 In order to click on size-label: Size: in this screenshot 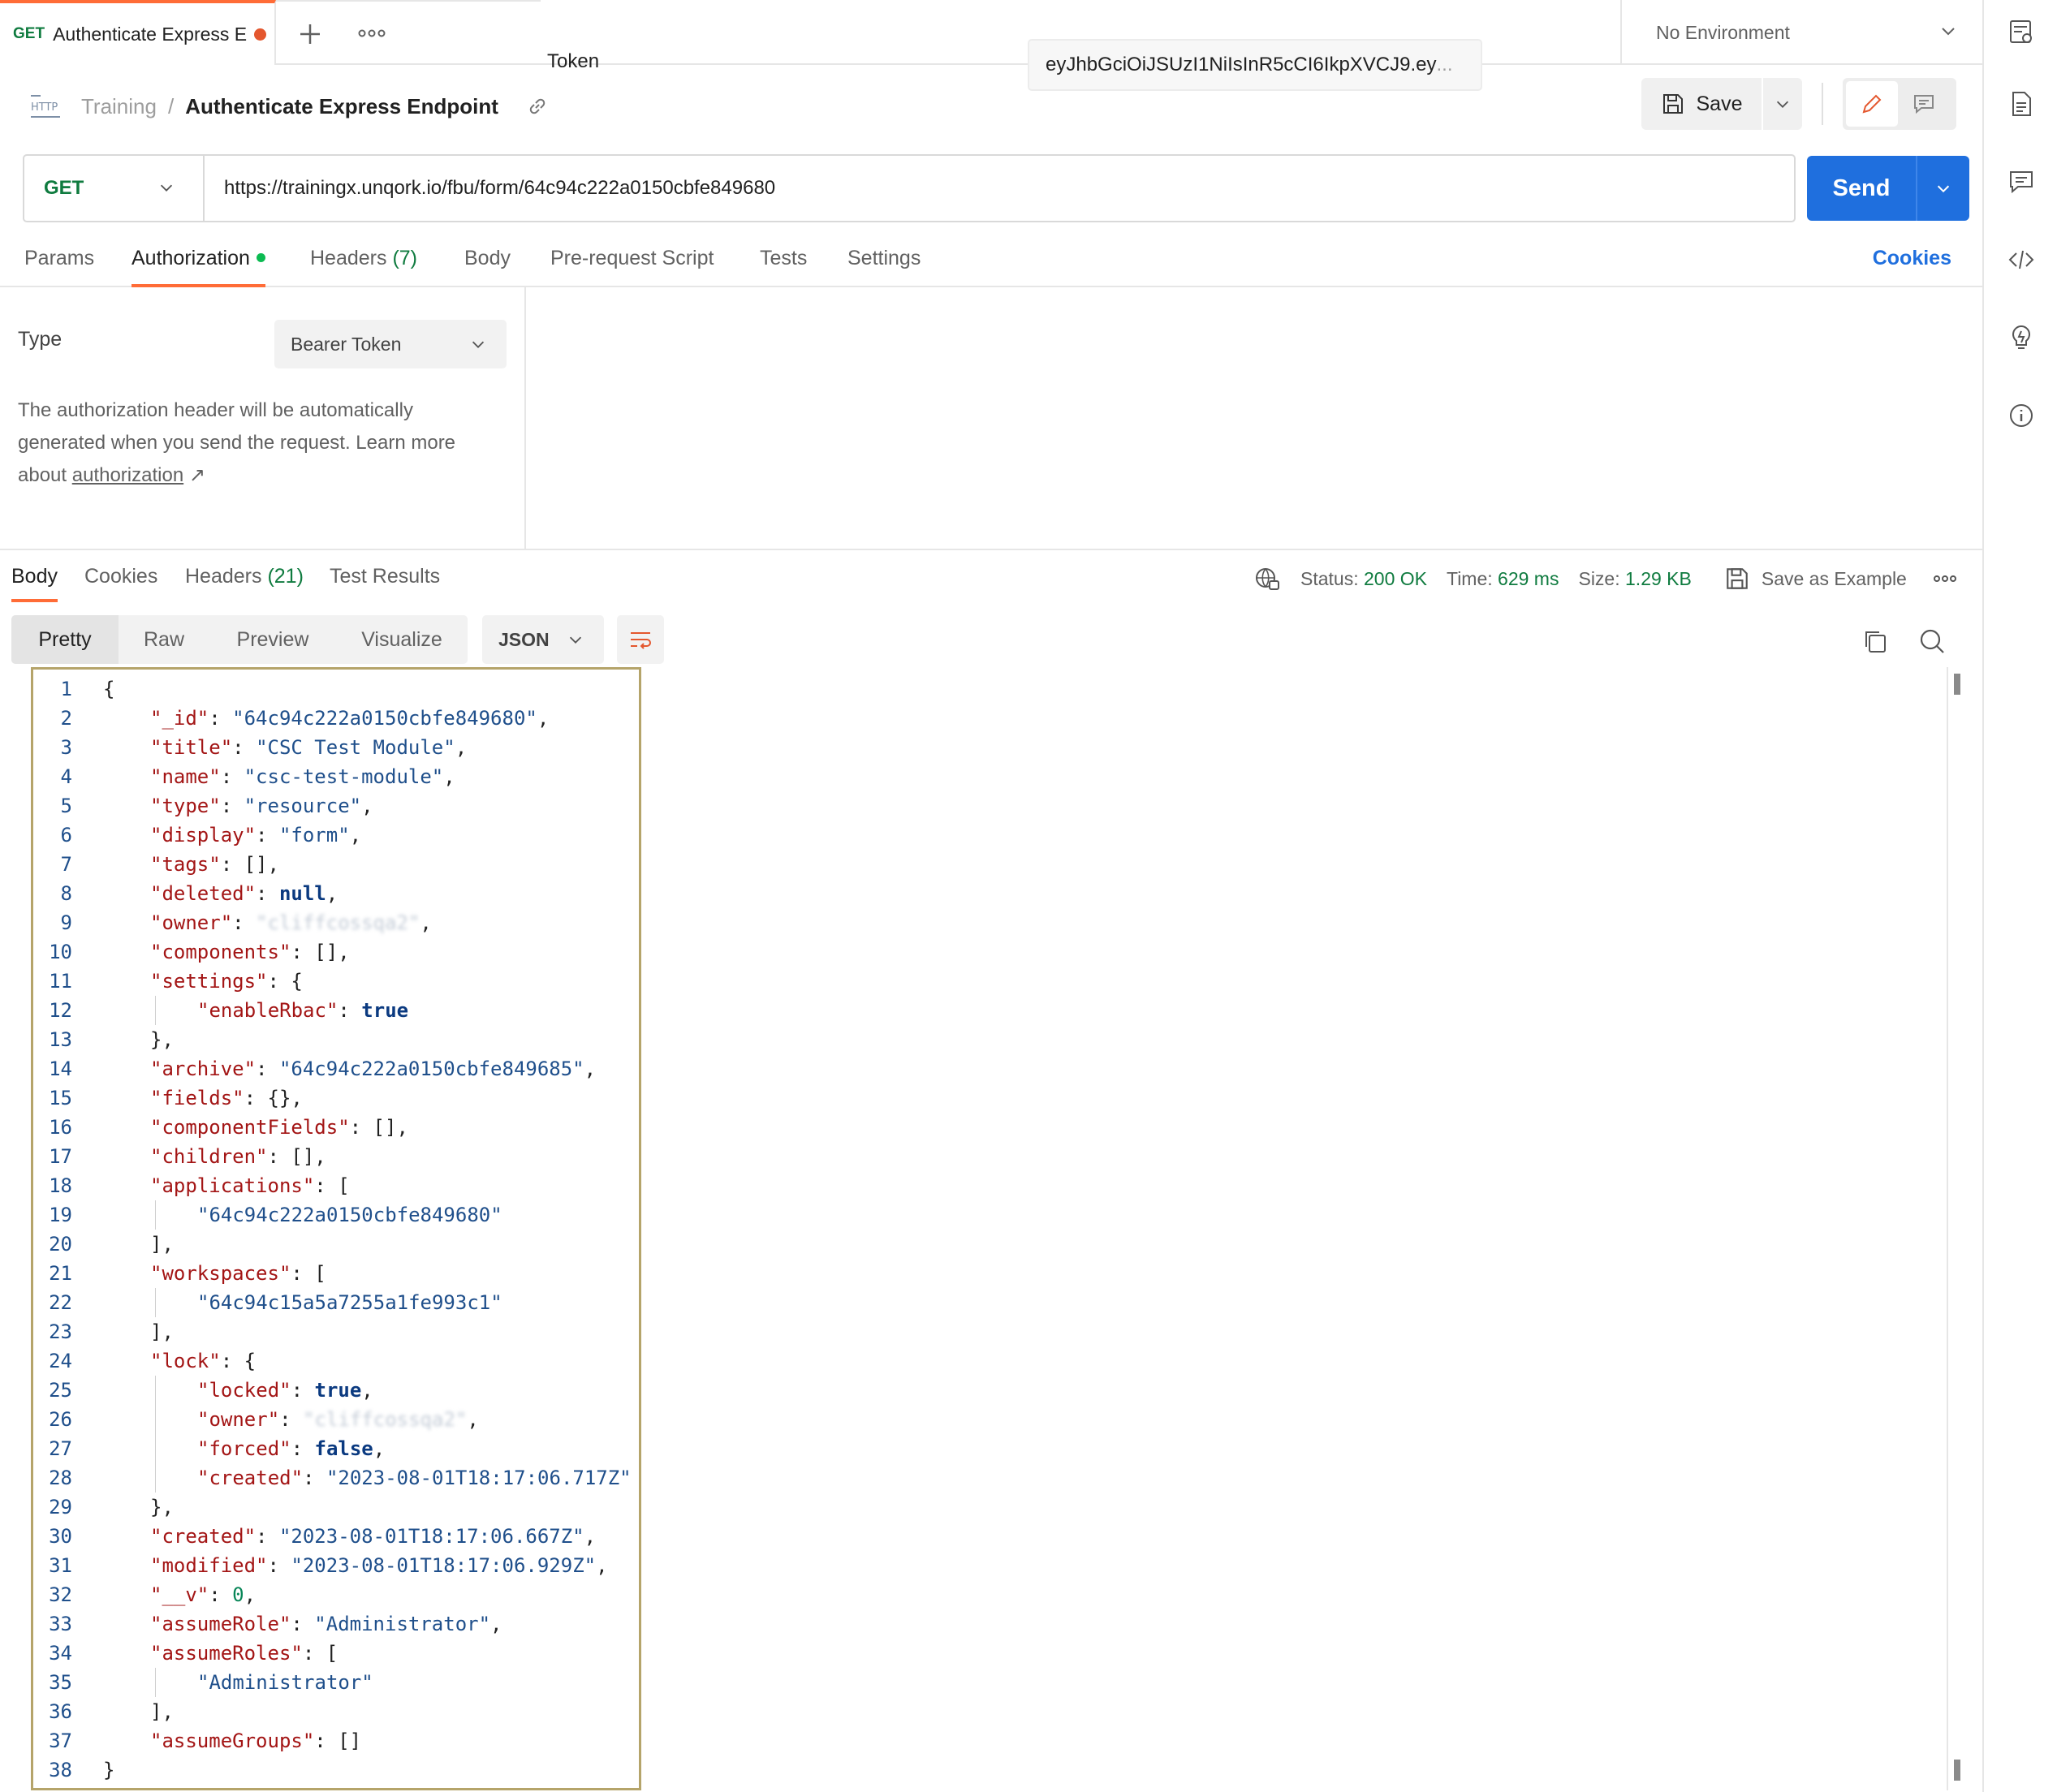, I will do `click(1599, 578)`.